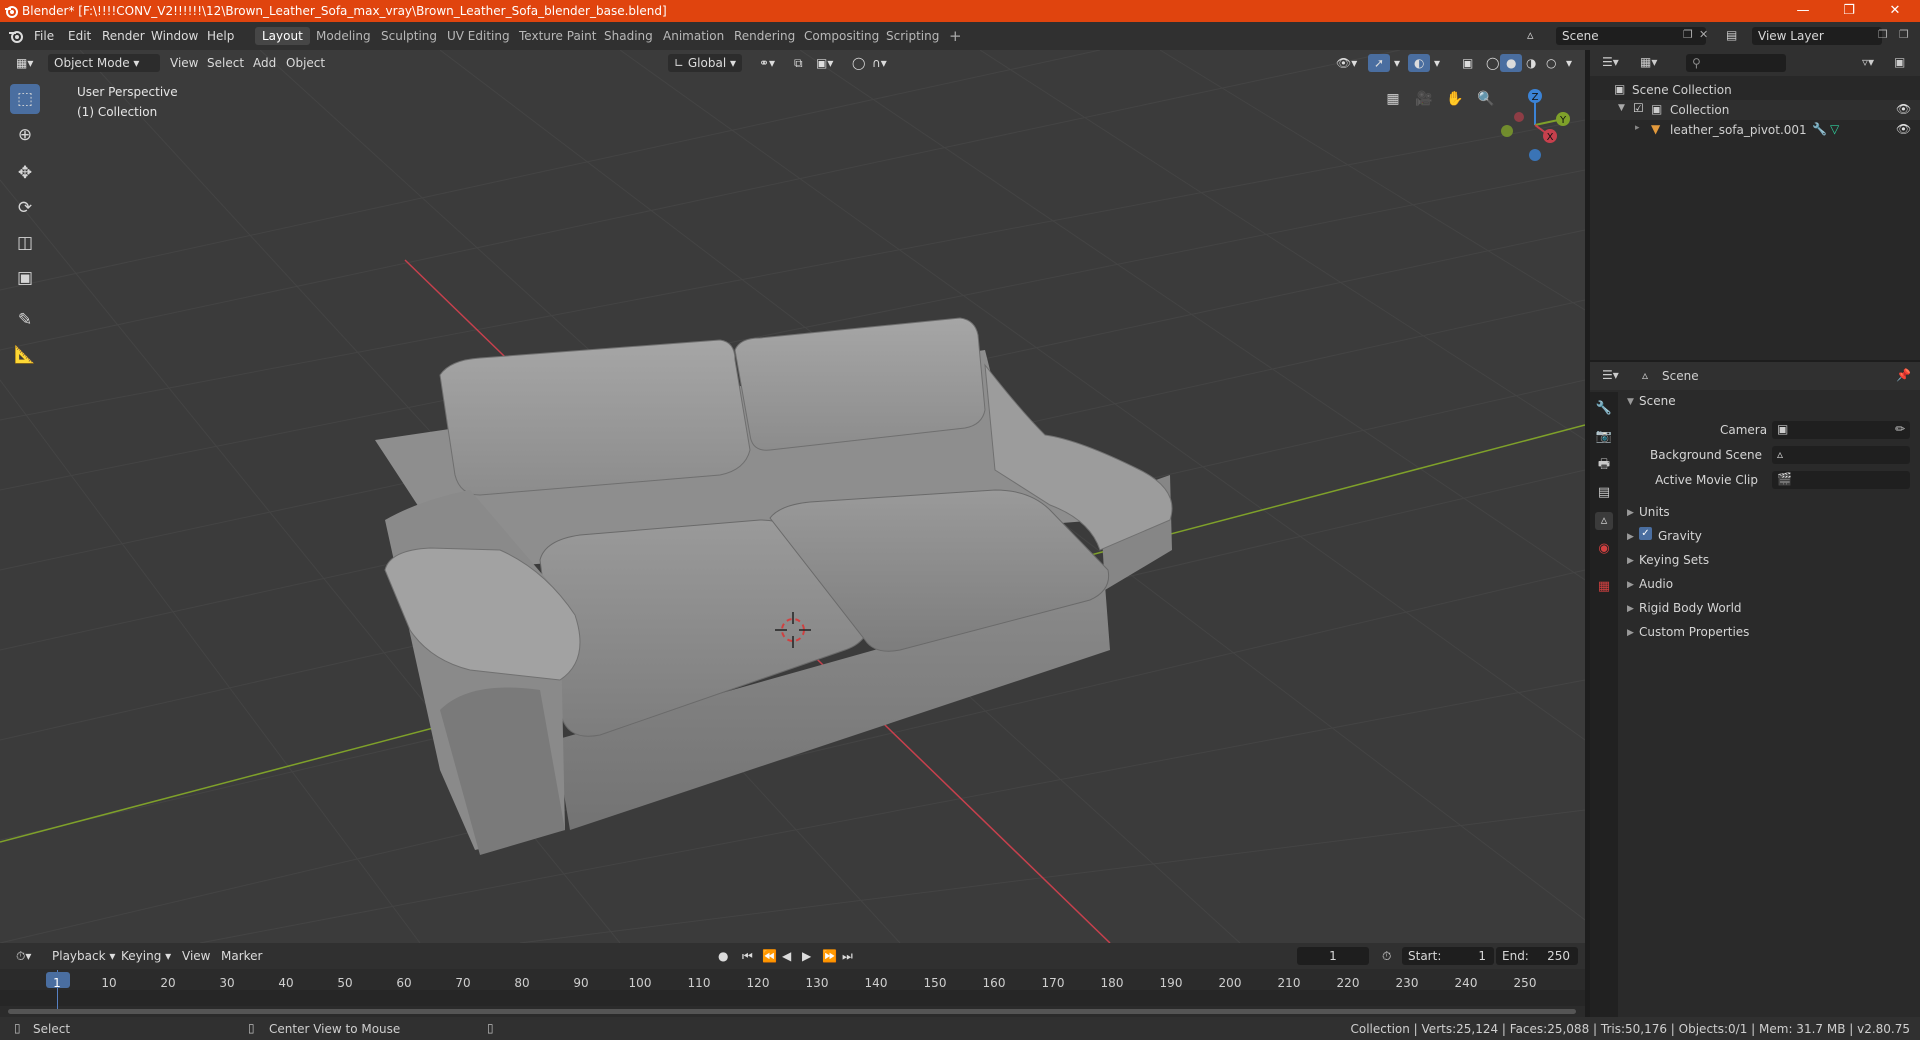 Image resolution: width=1920 pixels, height=1040 pixels. Describe the element at coordinates (792, 998) in the screenshot. I see `timeline-track` at that location.